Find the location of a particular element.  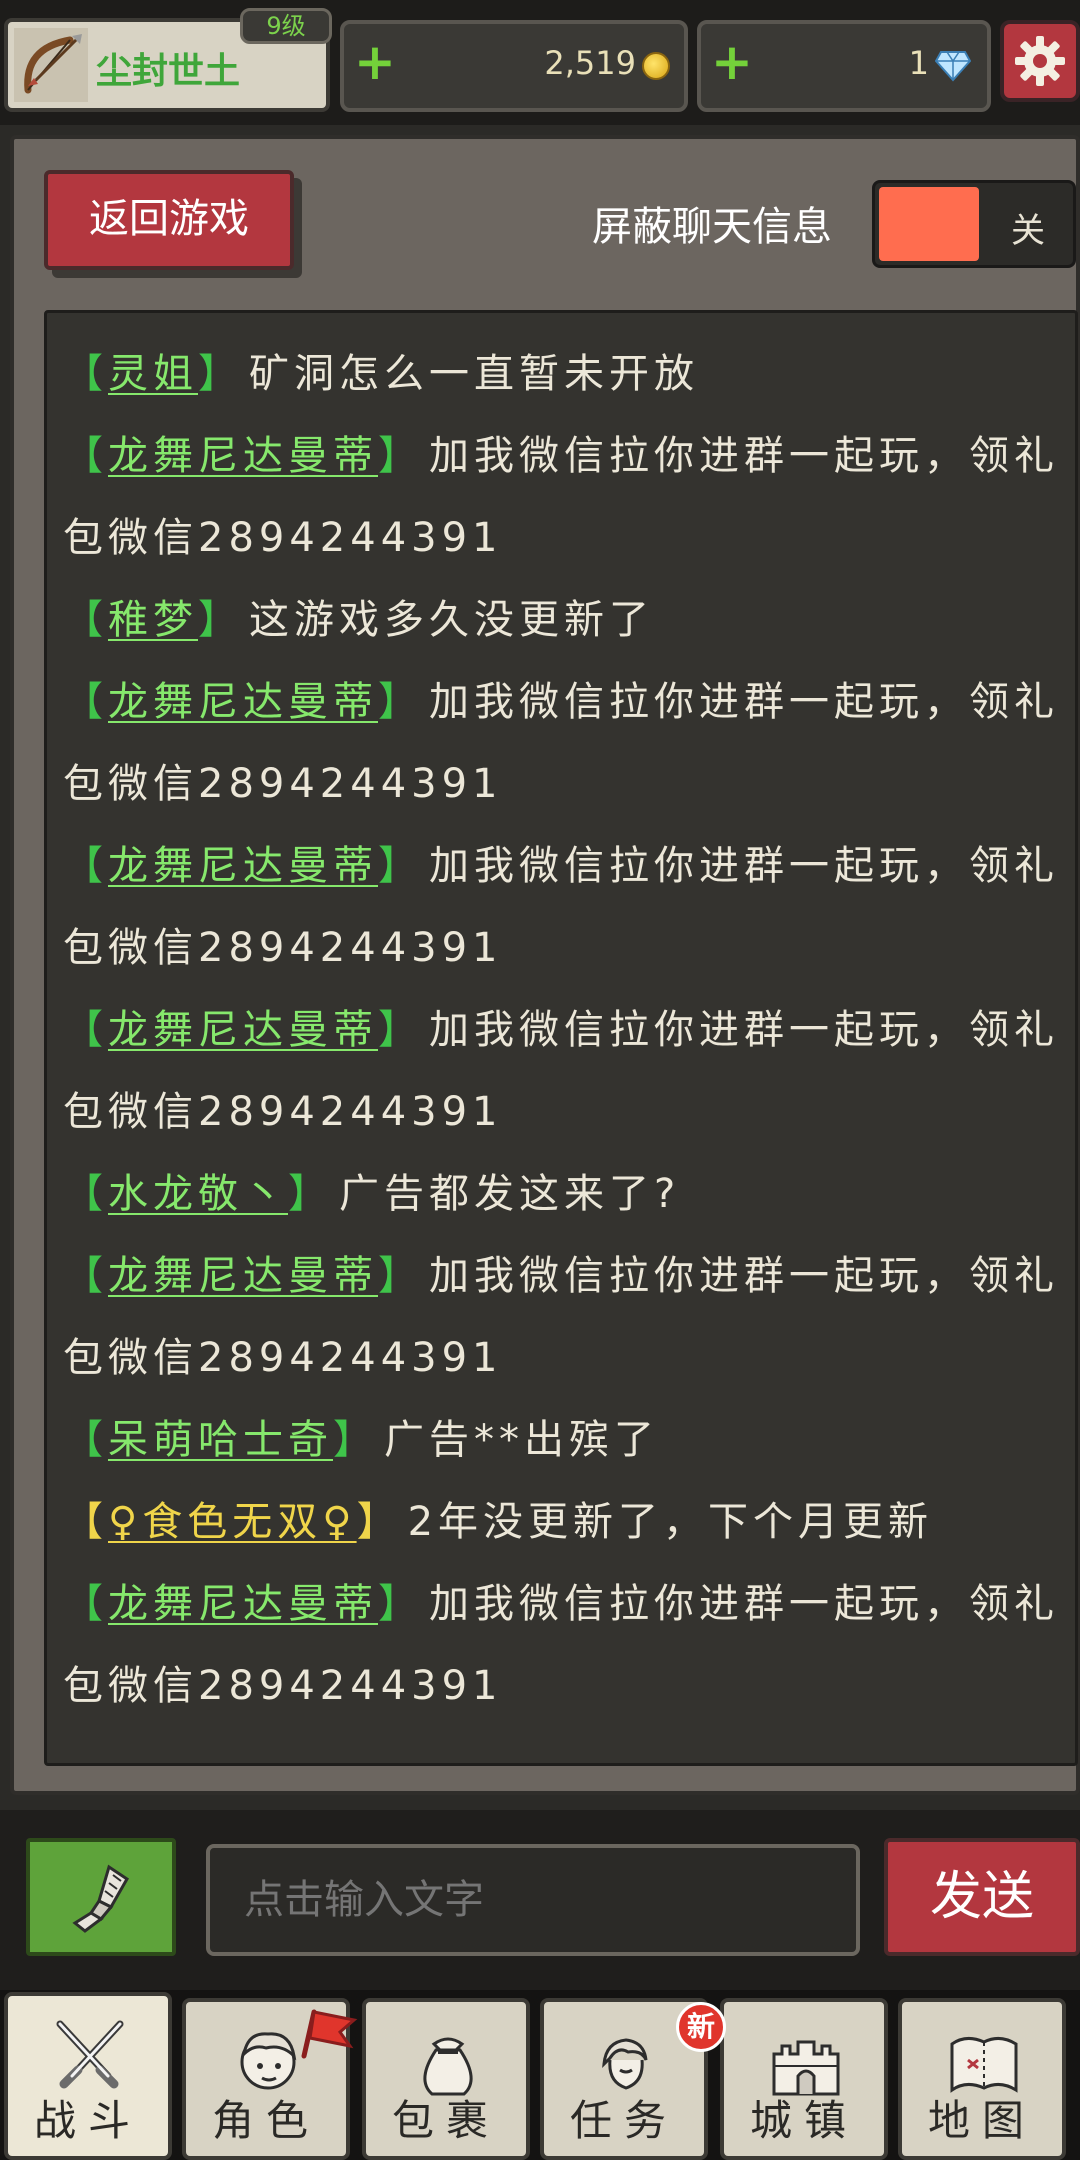

tab-bag: 包裹 is located at coordinates (446, 2079).